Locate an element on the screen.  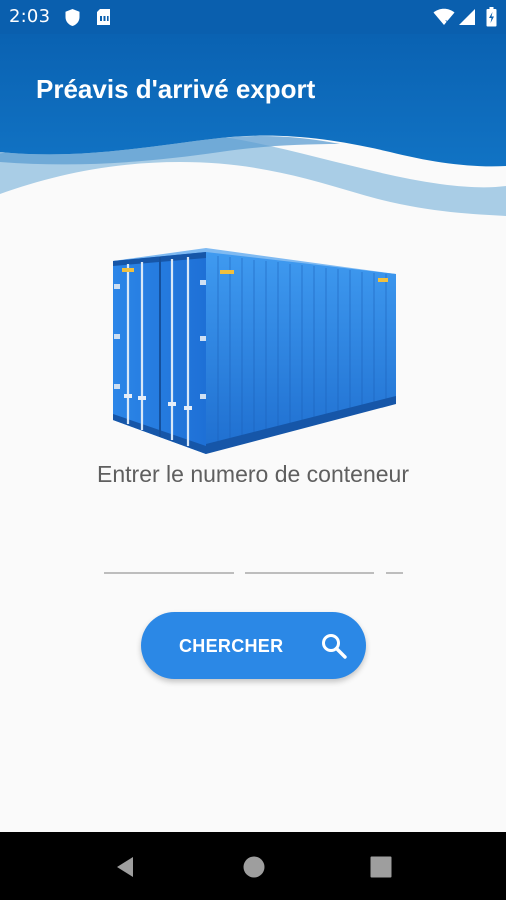
system-navigation-bar is located at coordinates (253, 866).